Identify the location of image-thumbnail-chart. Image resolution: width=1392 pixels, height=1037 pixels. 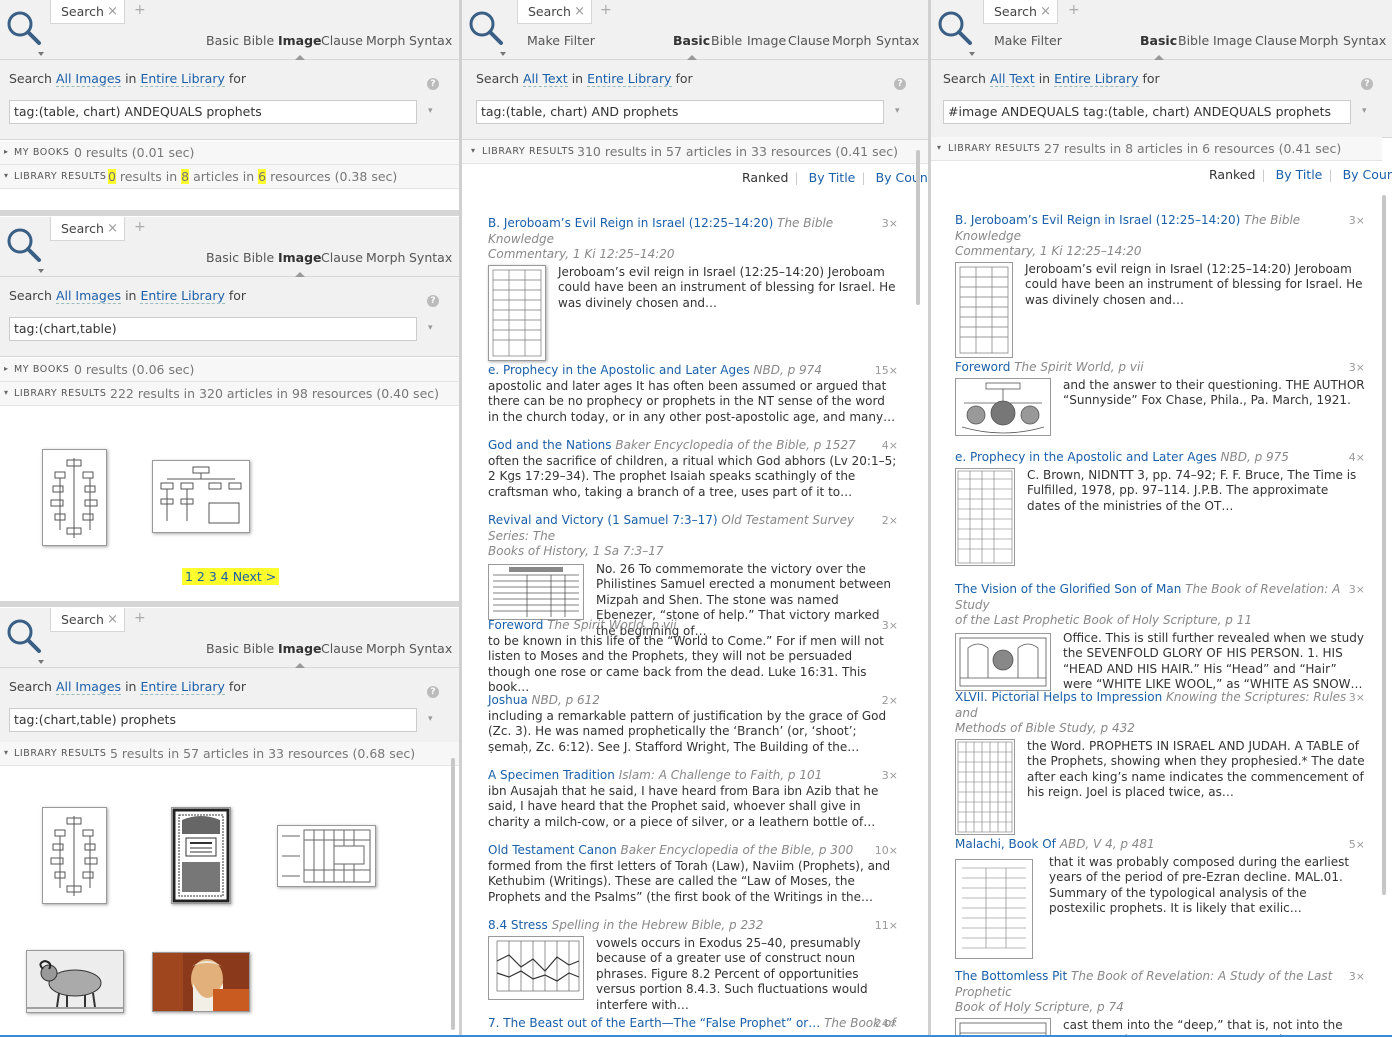
(74, 497).